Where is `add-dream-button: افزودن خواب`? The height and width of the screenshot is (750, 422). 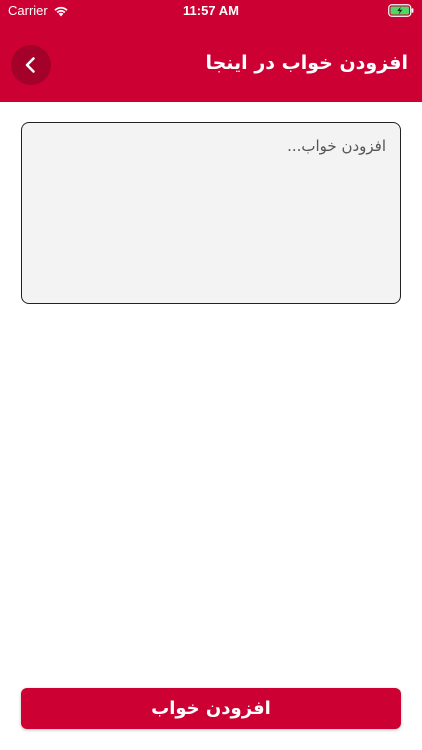 add-dream-button: افزودن خواب is located at coordinates (211, 708).